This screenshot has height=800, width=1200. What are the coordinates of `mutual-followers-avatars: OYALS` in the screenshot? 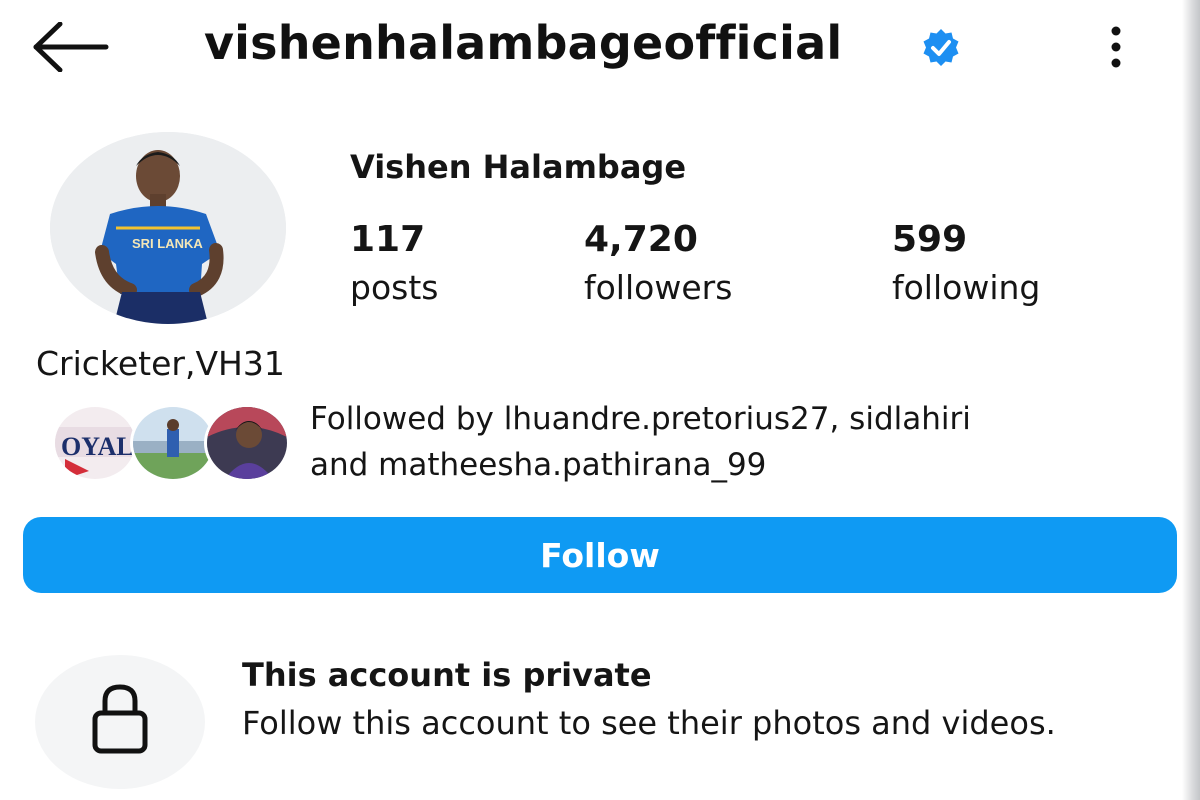 It's located at (171, 443).